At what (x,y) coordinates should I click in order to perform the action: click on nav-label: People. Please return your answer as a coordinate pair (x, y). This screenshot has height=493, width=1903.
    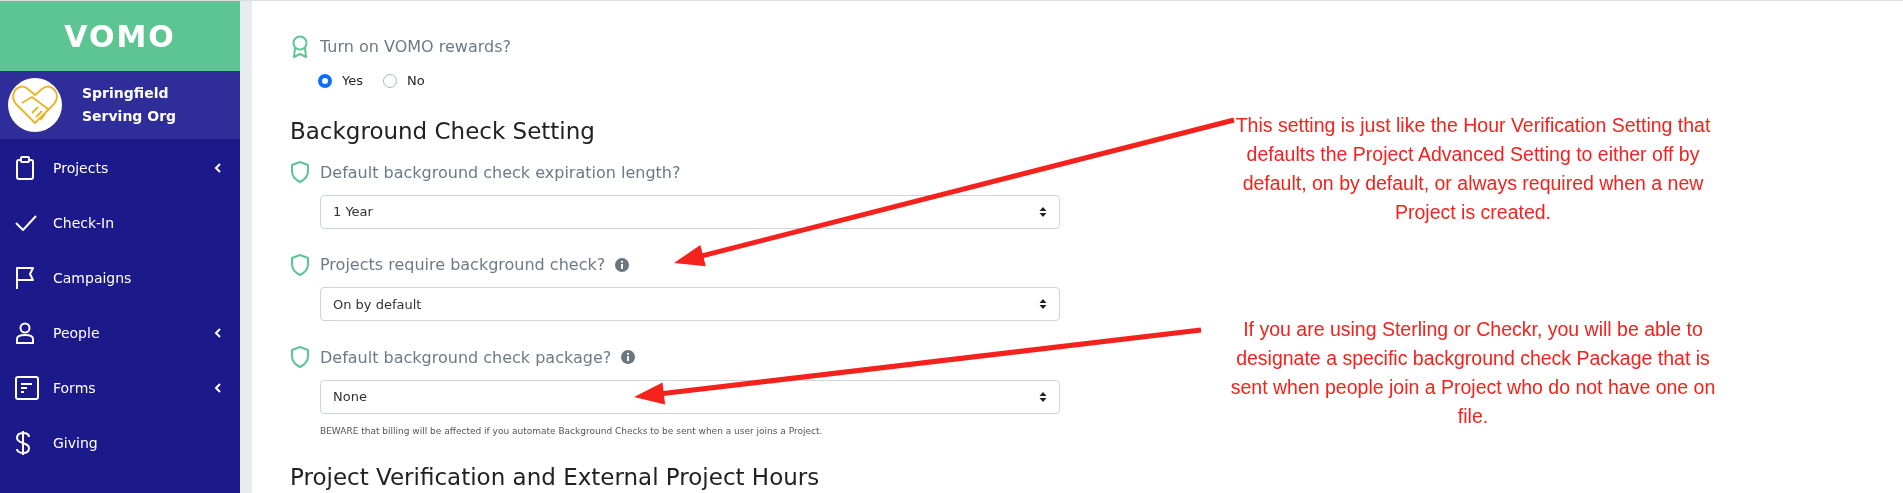
    Looking at the image, I should click on (77, 332).